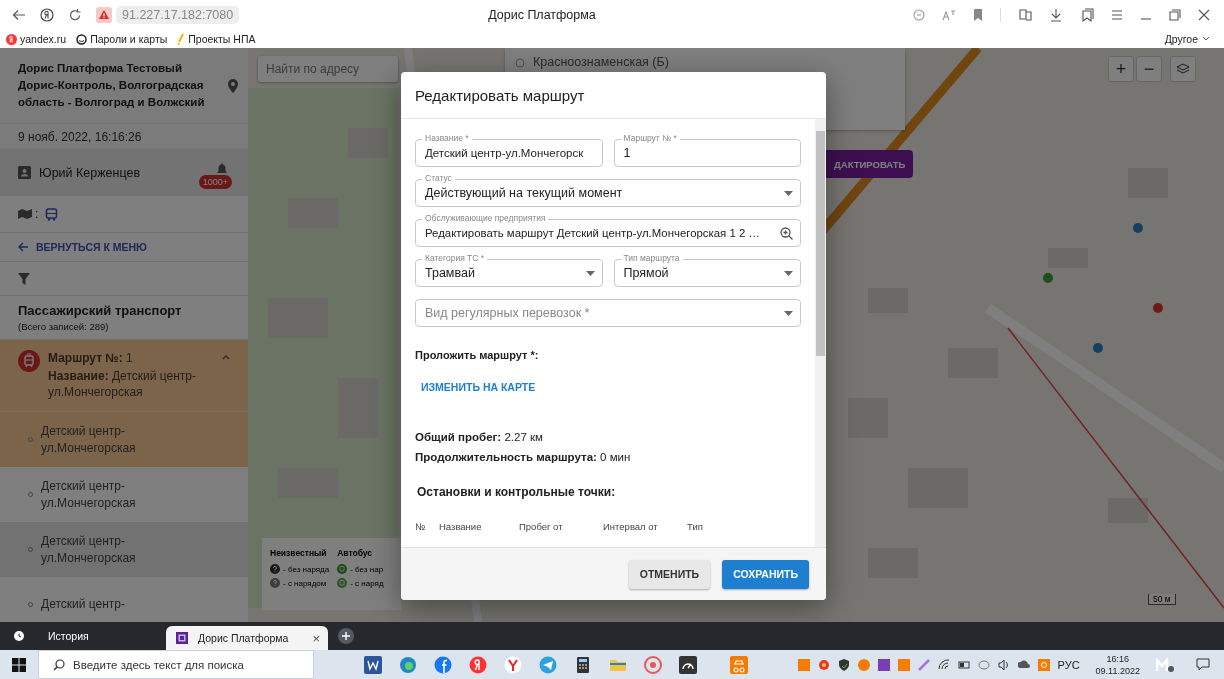 Image resolution: width=1224 pixels, height=679 pixels. I want to click on windows-icon, so click(19, 664).